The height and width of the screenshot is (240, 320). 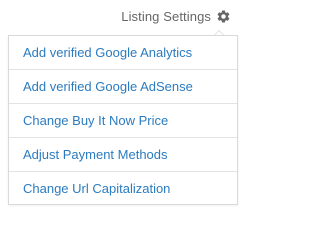 I want to click on menu-item-change-buy-it-now-price: Change Buy It Now Price, so click(x=123, y=121).